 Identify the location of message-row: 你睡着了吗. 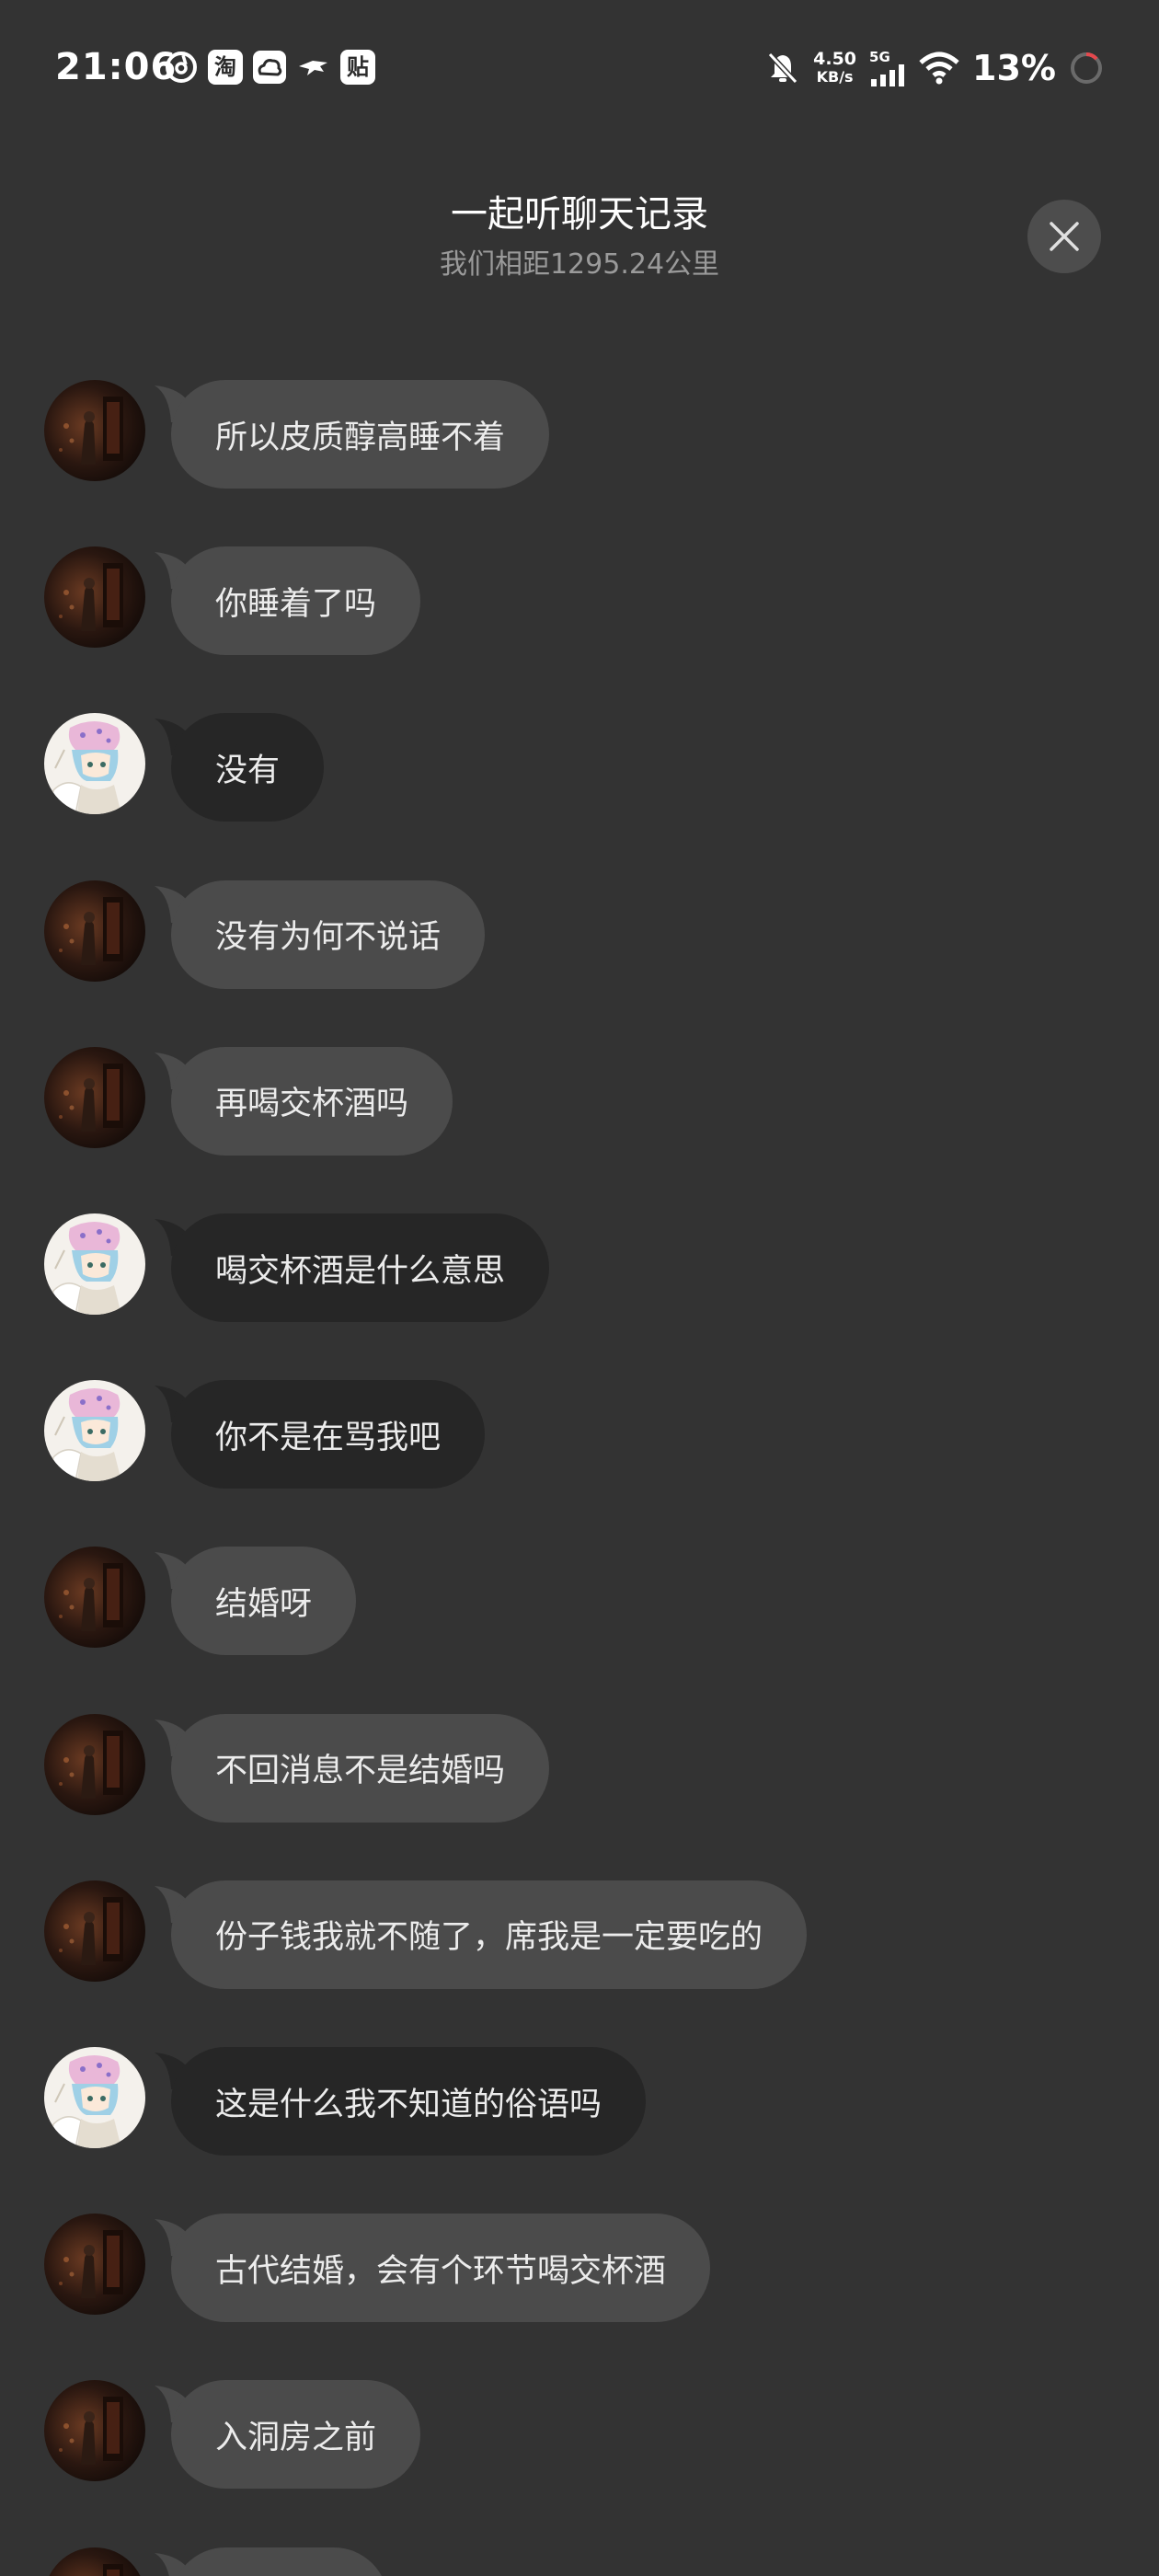
(587, 601).